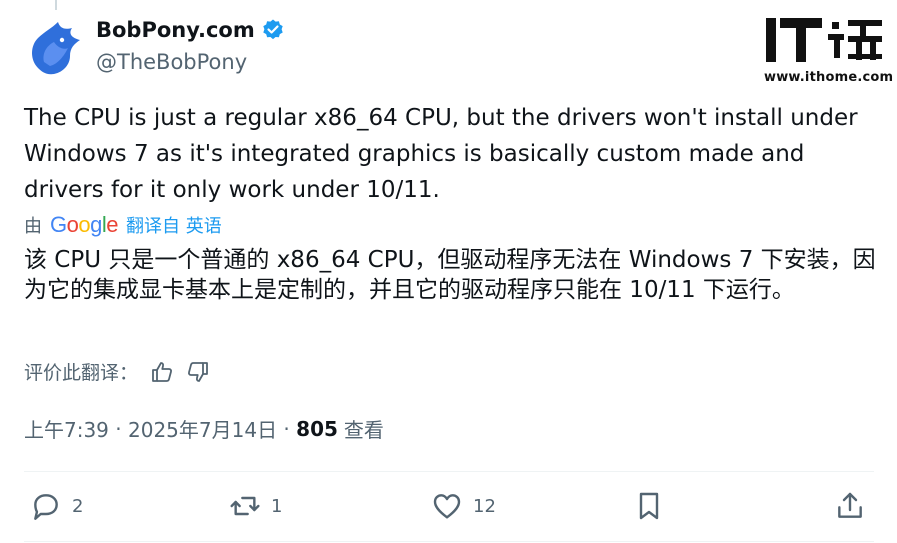 This screenshot has height=543, width=897. Describe the element at coordinates (363, 430) in the screenshot. I see `views-label: 查看` at that location.